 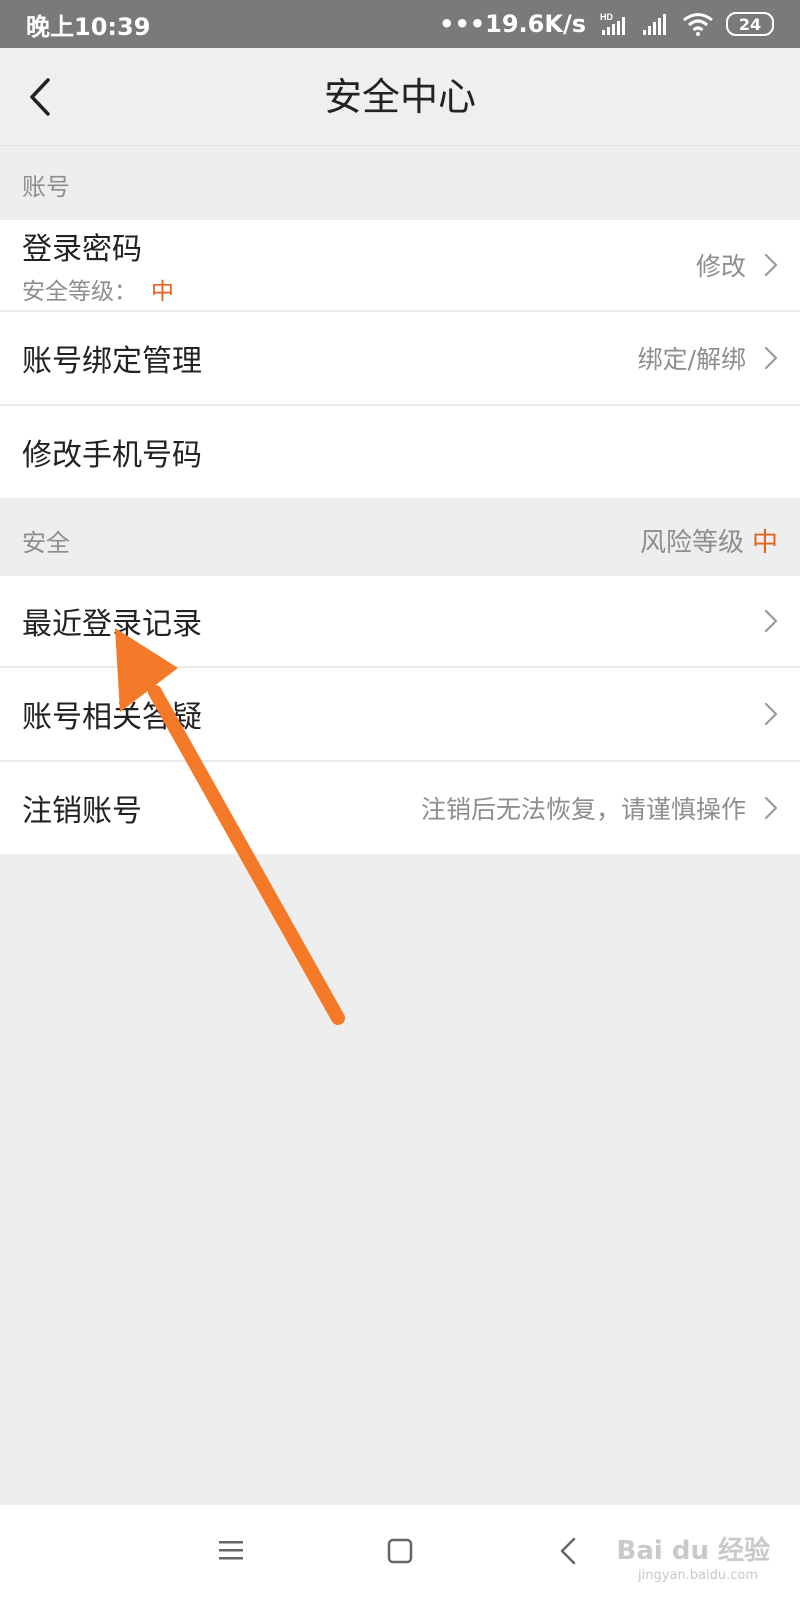 What do you see at coordinates (400, 452) in the screenshot?
I see `row-change-phone: 修改手机号码` at bounding box center [400, 452].